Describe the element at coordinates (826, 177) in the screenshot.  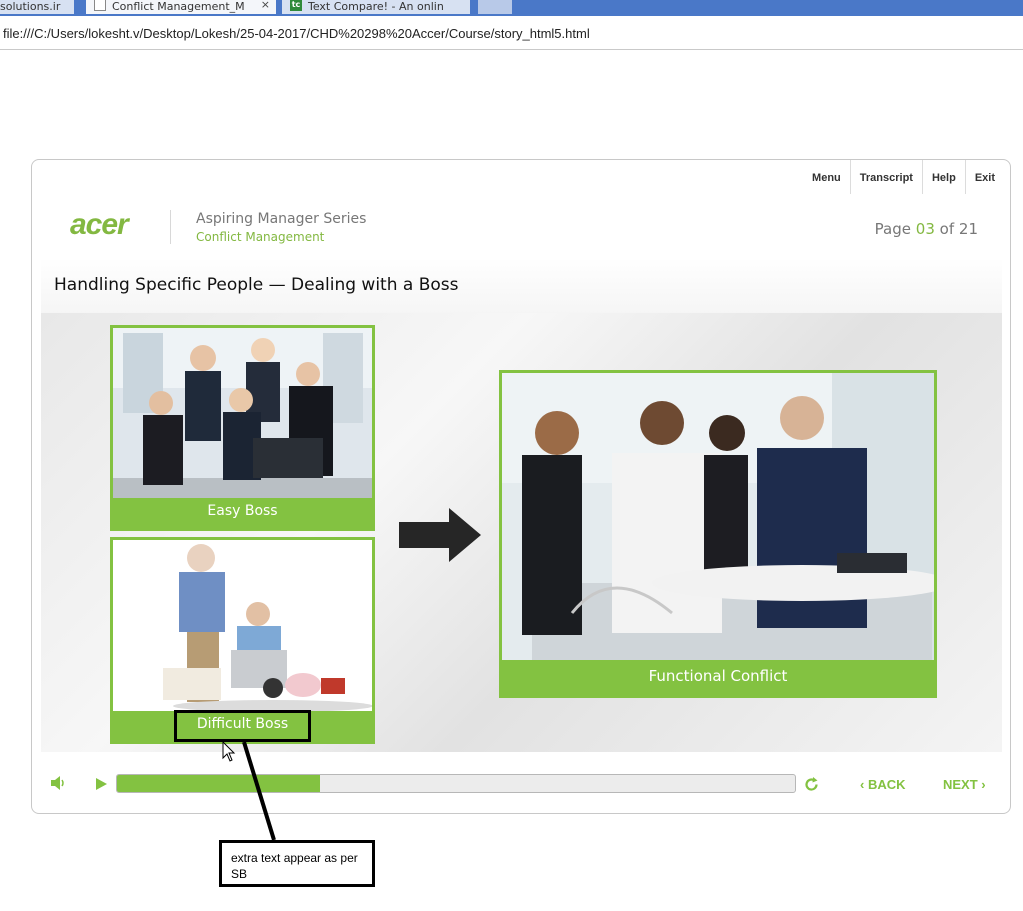
I see `menu-button: Menu` at that location.